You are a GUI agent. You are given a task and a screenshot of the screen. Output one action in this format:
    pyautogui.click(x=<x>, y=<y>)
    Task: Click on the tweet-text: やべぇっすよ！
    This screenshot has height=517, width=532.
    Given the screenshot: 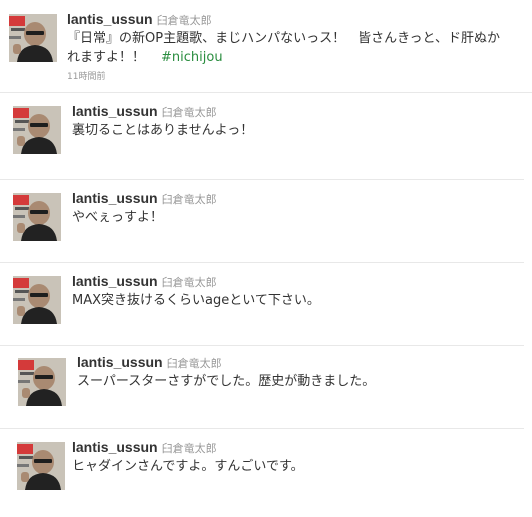 What is the action you would take?
    pyautogui.click(x=118, y=217)
    